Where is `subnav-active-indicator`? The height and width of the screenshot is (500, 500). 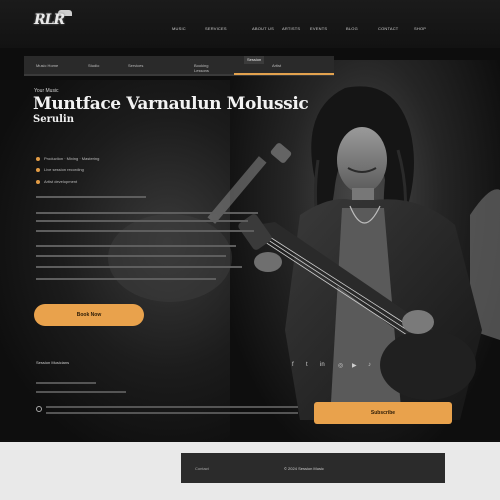
subnav-active-indicator is located at coordinates (284, 74).